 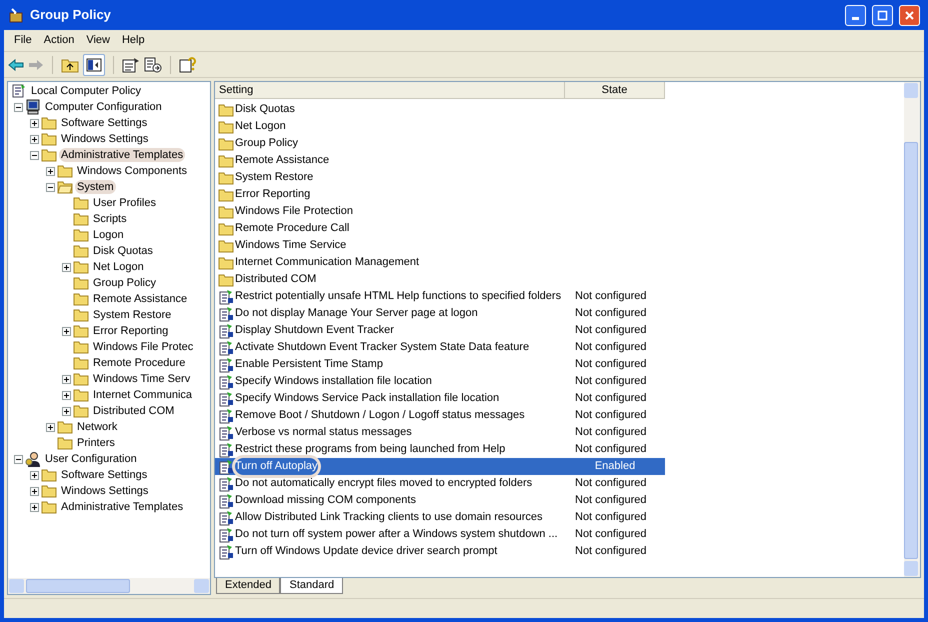 I want to click on column-header: State, so click(x=615, y=90).